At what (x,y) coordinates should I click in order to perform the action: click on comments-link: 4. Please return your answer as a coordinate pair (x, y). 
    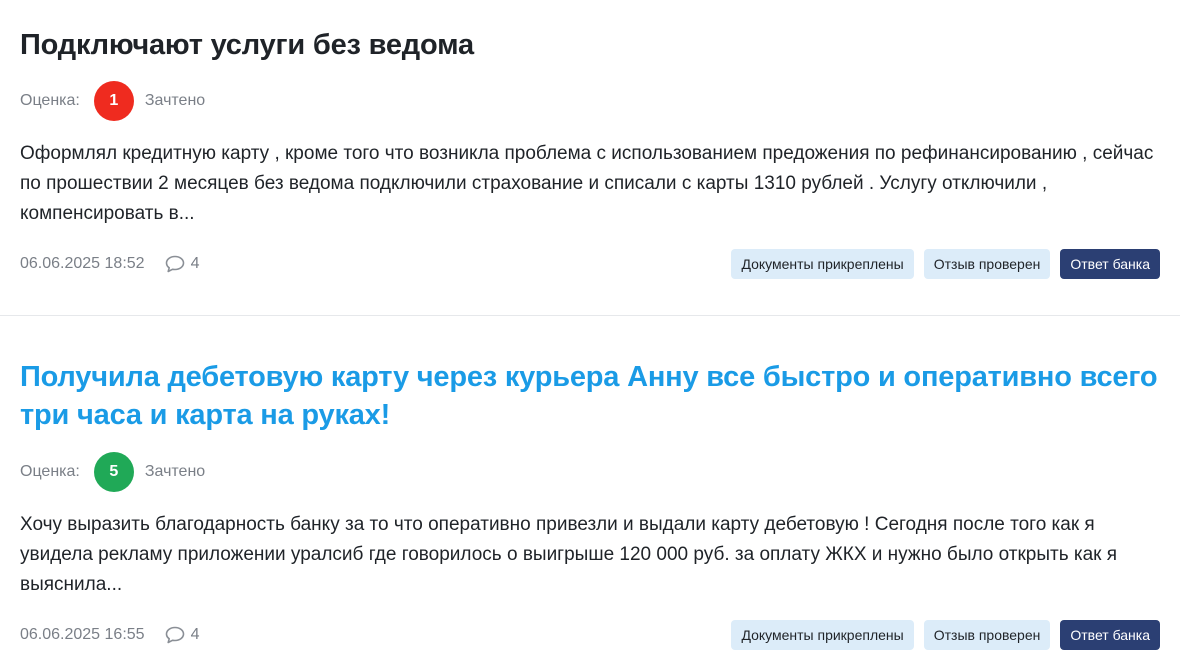
    Looking at the image, I should click on (182, 635).